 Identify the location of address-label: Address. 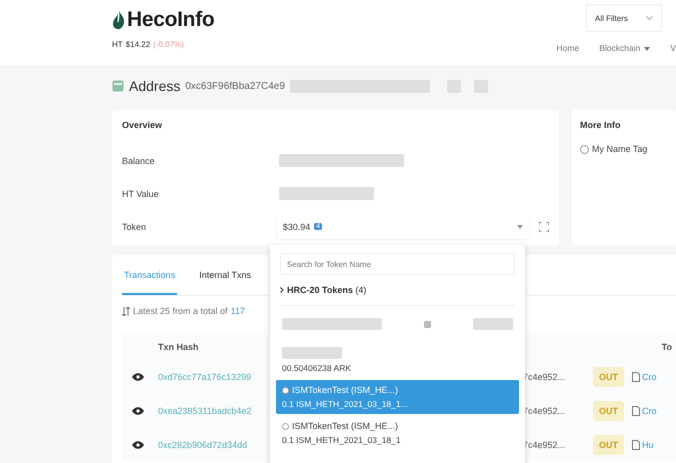
(154, 86).